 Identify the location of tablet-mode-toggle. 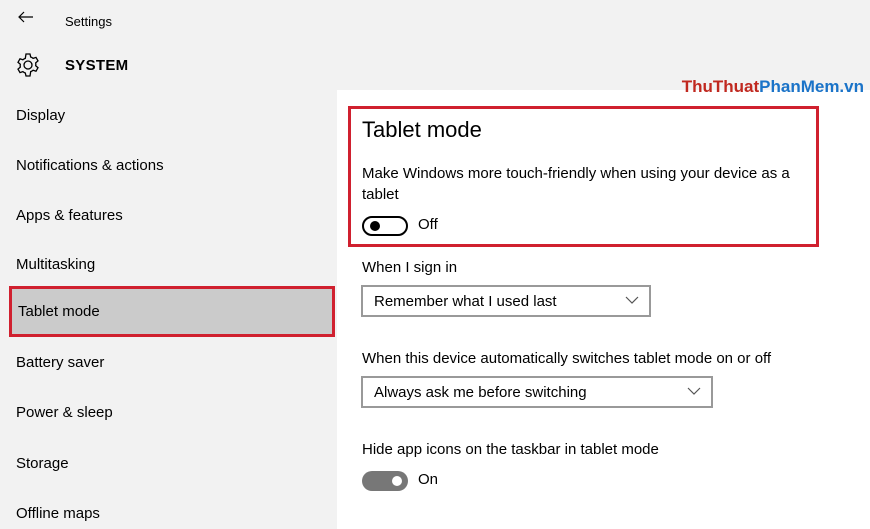
(385, 226).